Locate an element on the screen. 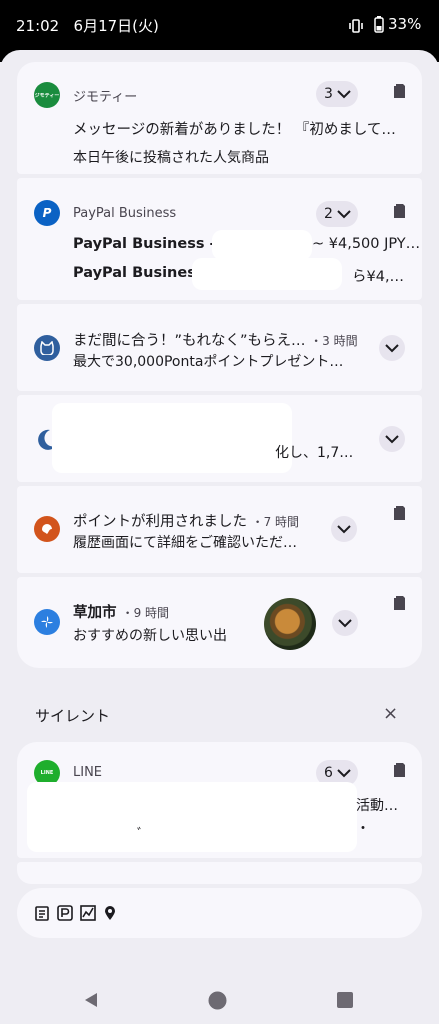  navigation-bar is located at coordinates (219, 999).